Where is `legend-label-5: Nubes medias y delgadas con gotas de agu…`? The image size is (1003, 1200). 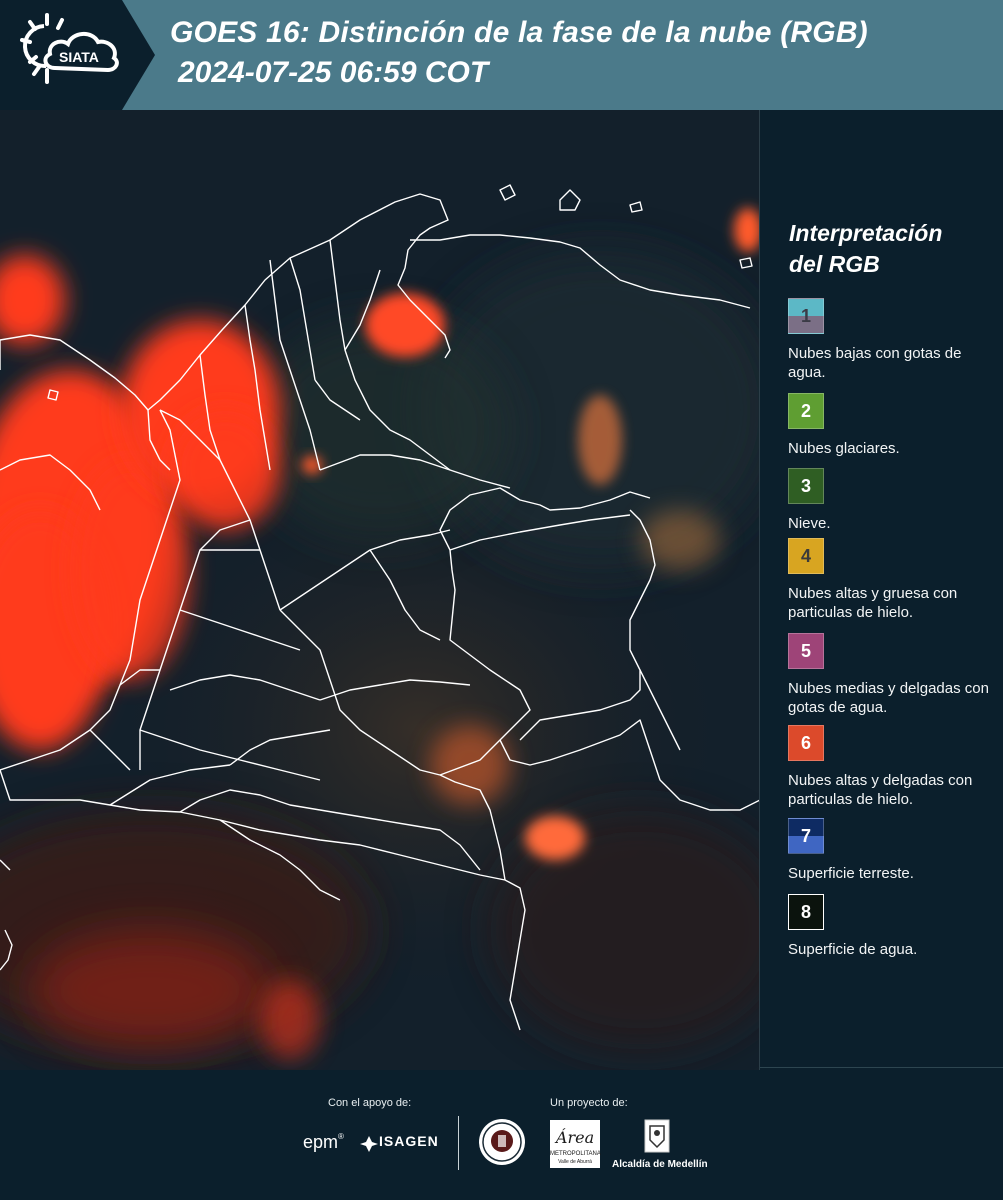
legend-label-5: Nubes medias y delgadas con gotas de agu… is located at coordinates (888, 698).